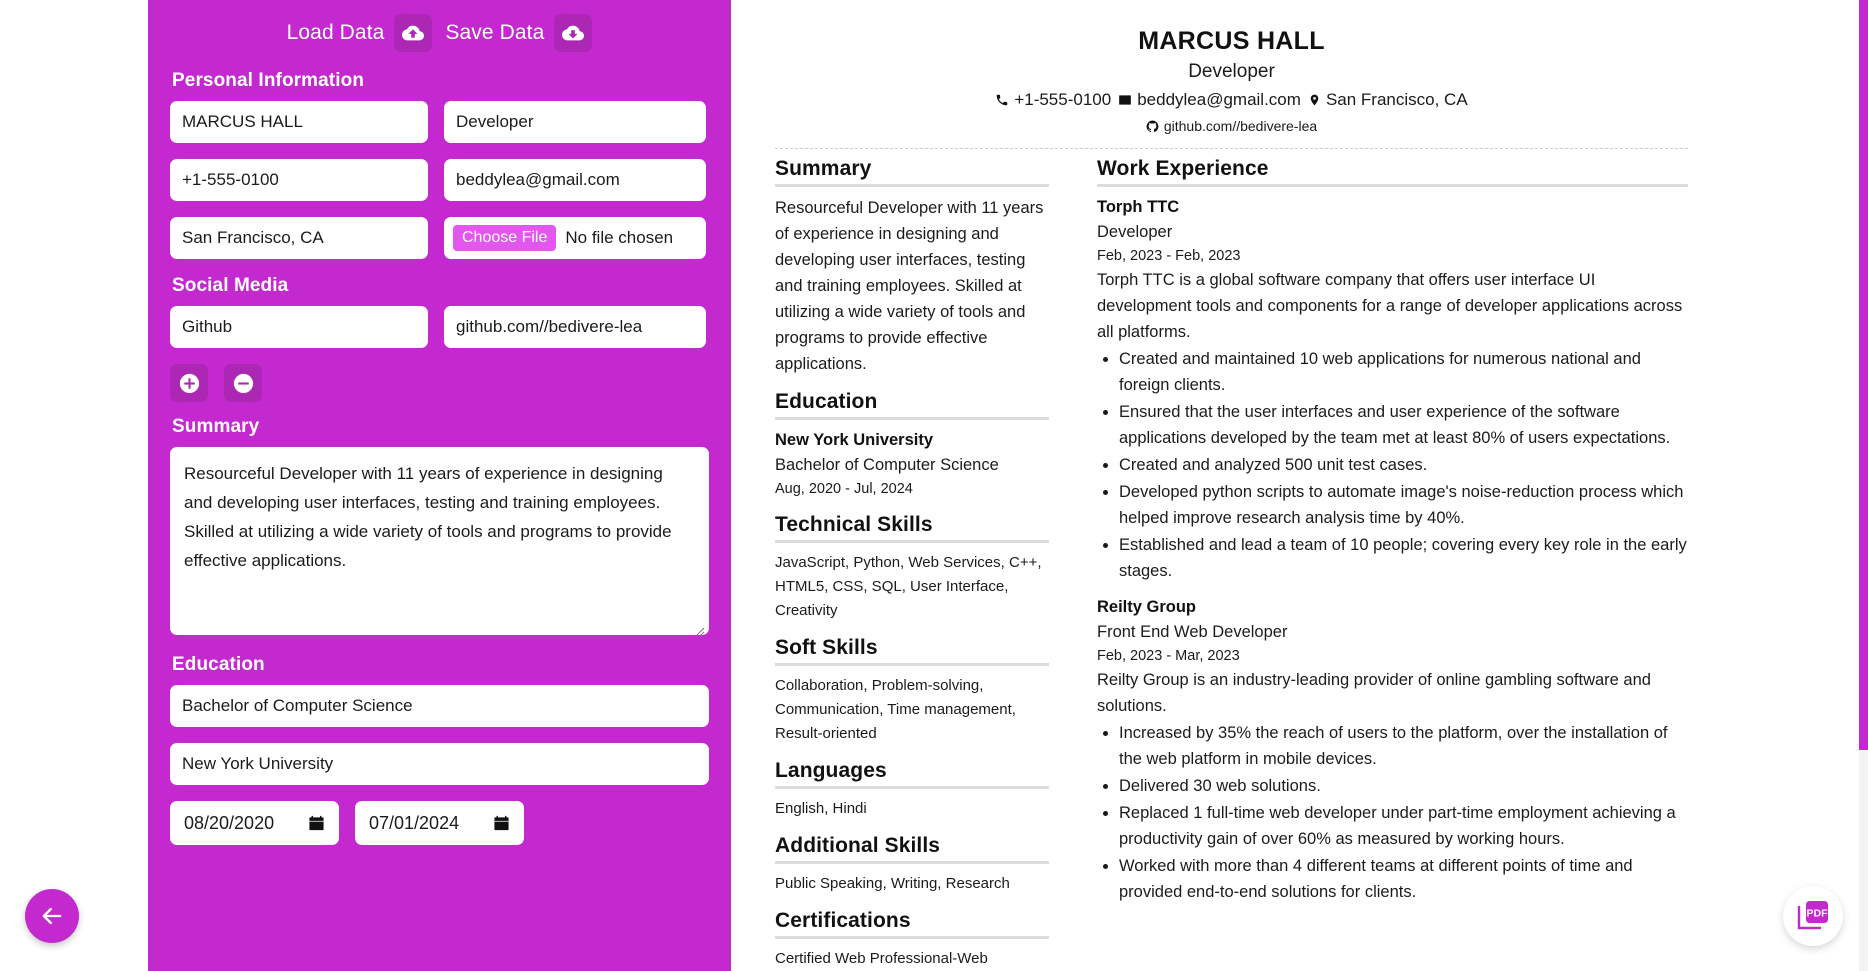  I want to click on file-status-label: No file chosen, so click(619, 237).